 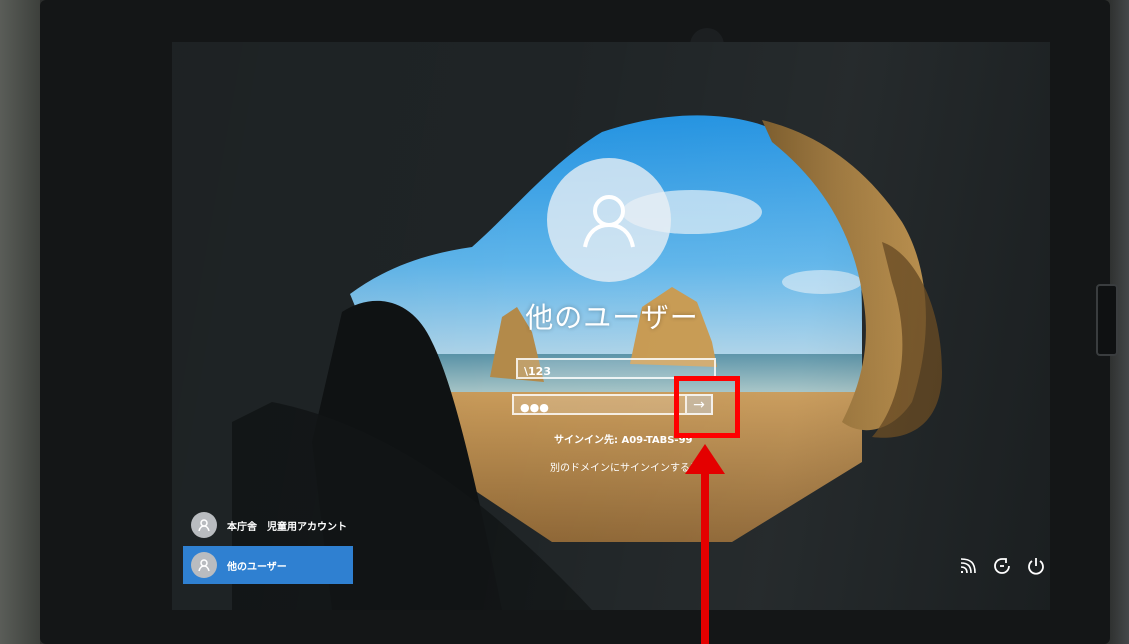 What do you see at coordinates (707, 407) in the screenshot?
I see `annotation-highlight-box` at bounding box center [707, 407].